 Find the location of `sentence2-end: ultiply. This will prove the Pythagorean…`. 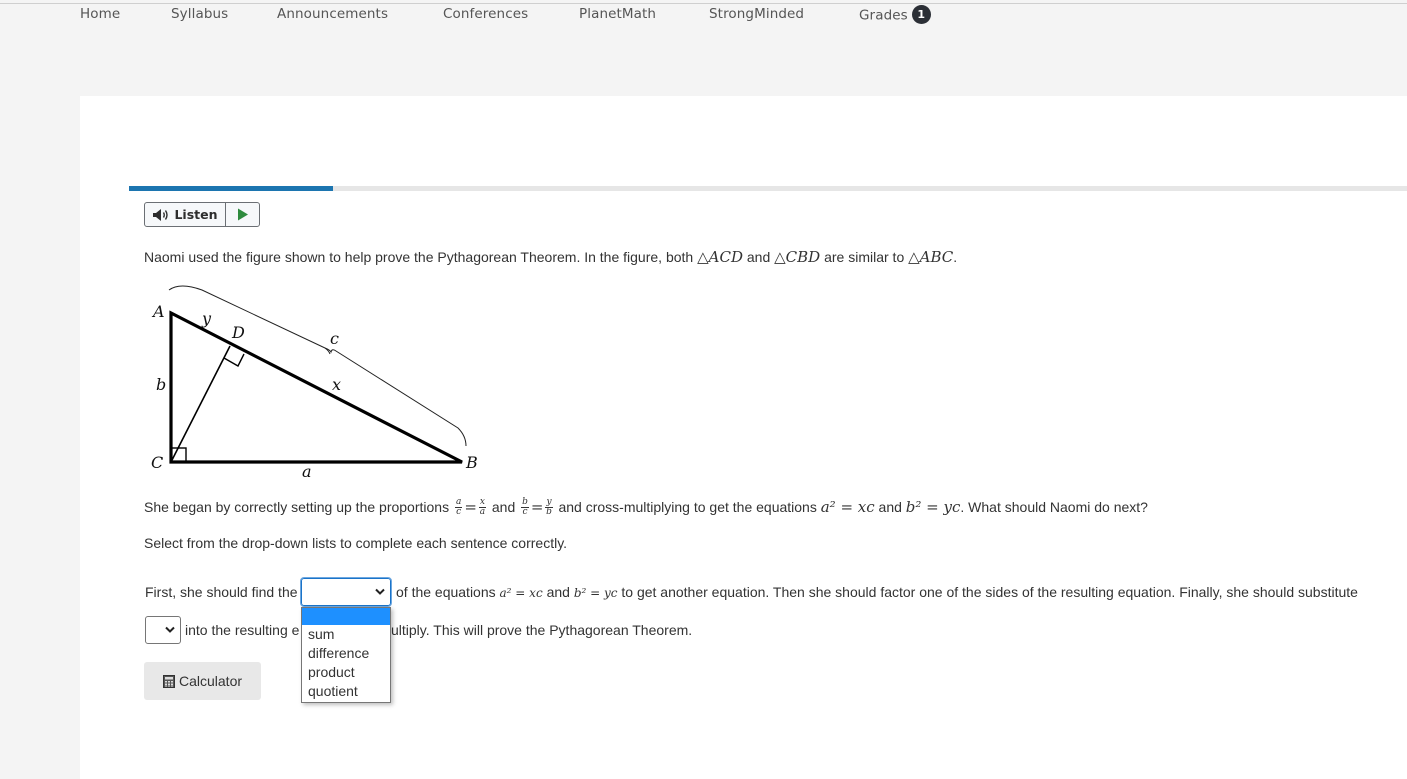

sentence2-end: ultiply. This will prove the Pythagorean… is located at coordinates (542, 630).